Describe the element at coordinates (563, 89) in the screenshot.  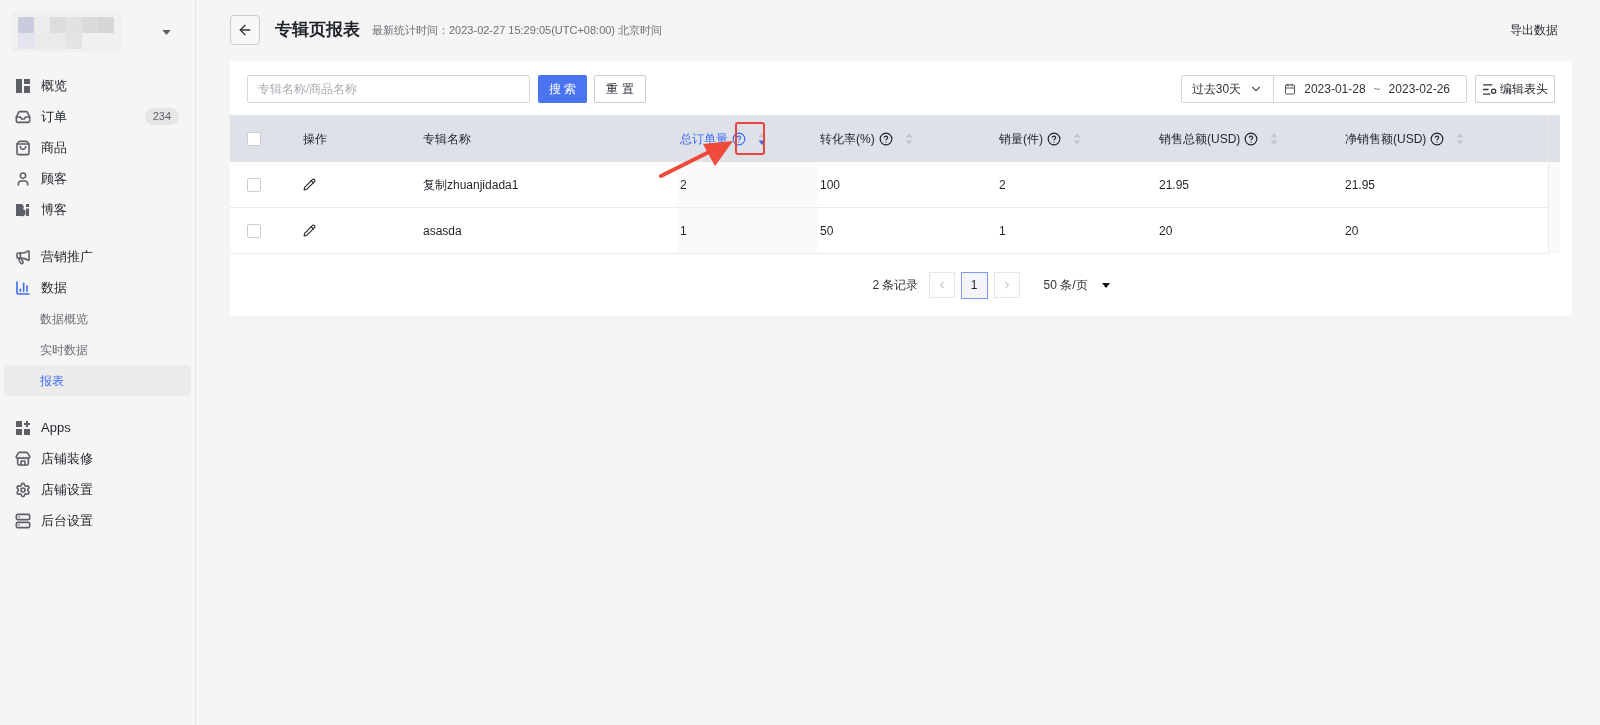
I see `search-button: 搜 索` at that location.